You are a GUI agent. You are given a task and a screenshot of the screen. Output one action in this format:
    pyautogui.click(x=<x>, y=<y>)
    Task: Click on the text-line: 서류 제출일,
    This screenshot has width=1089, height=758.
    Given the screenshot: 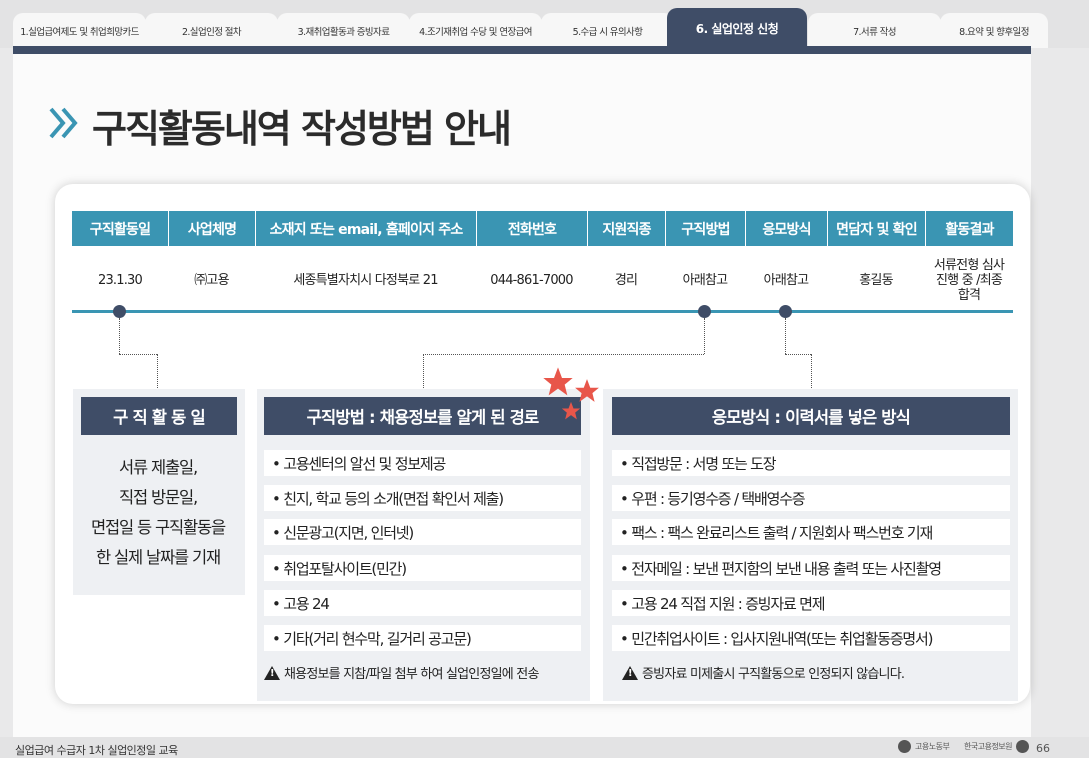 What is the action you would take?
    pyautogui.click(x=158, y=467)
    